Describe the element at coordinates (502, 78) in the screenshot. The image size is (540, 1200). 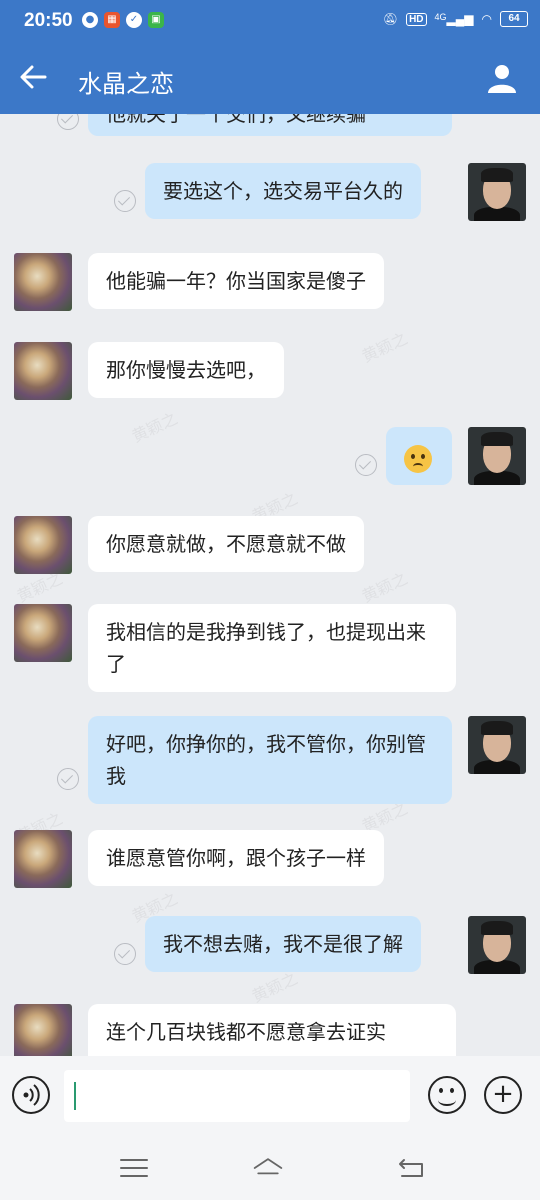
I see `profile-icon` at that location.